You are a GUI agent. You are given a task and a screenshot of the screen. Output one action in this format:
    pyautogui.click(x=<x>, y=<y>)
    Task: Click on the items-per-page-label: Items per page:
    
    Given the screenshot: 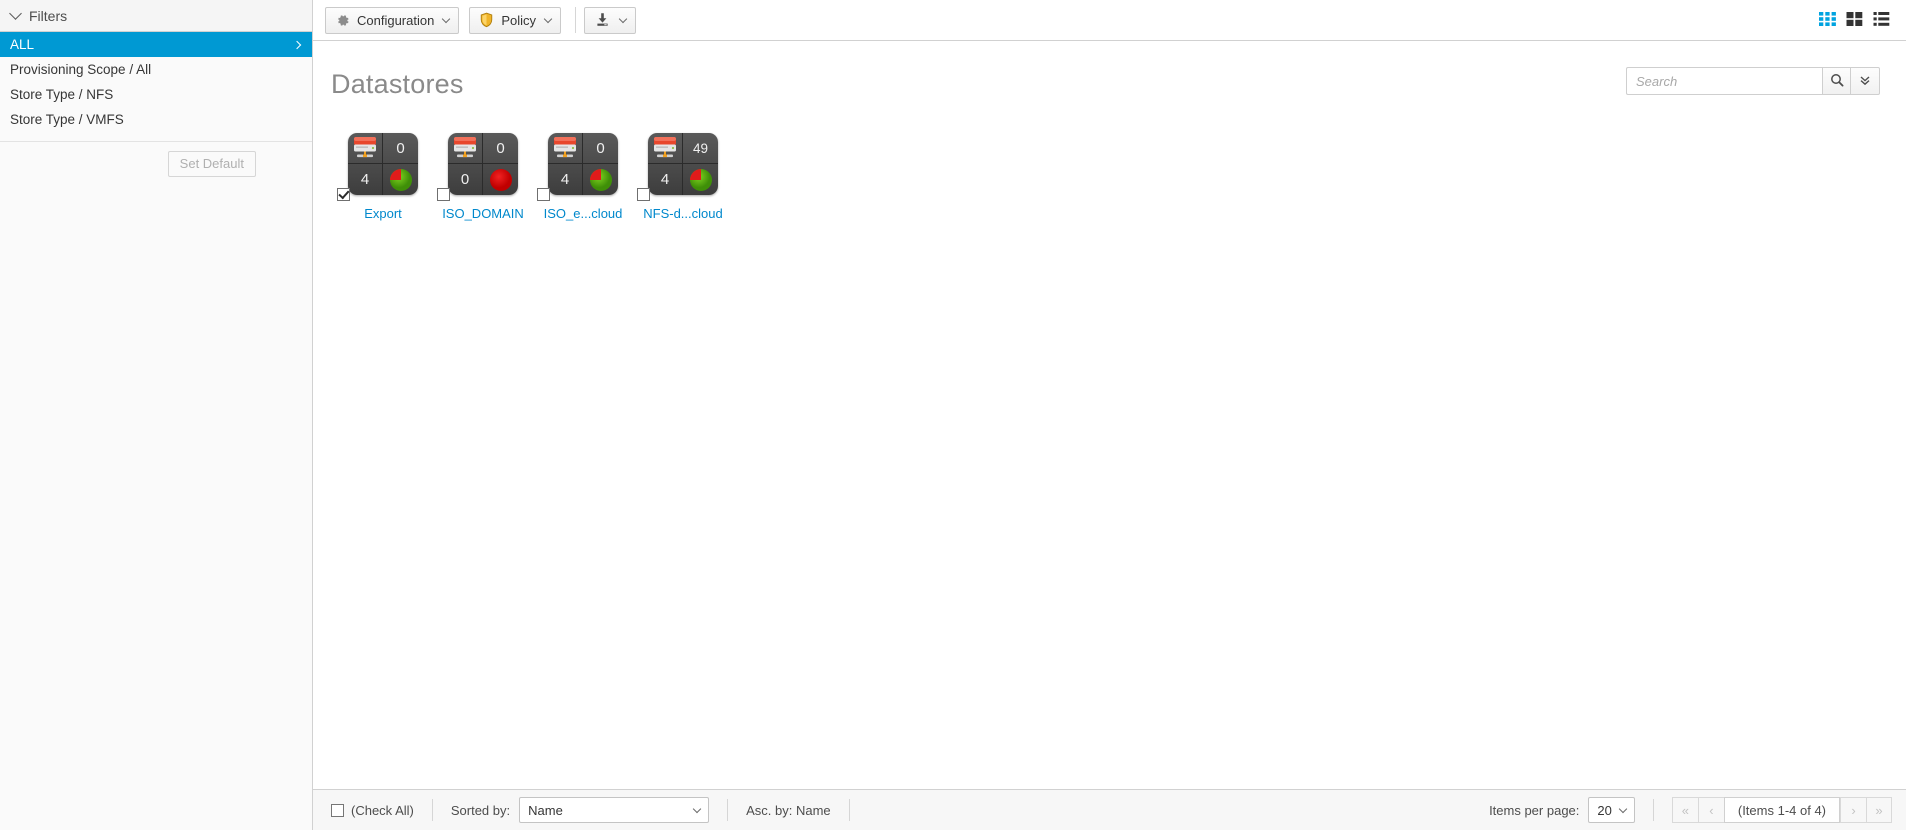 What is the action you would take?
    pyautogui.click(x=1534, y=810)
    